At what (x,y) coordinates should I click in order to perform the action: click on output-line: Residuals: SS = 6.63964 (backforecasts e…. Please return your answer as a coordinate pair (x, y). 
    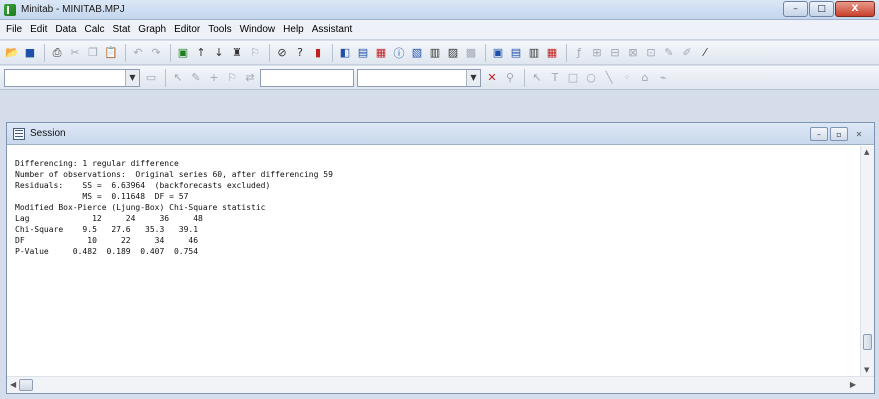
    Looking at the image, I should click on (143, 185).